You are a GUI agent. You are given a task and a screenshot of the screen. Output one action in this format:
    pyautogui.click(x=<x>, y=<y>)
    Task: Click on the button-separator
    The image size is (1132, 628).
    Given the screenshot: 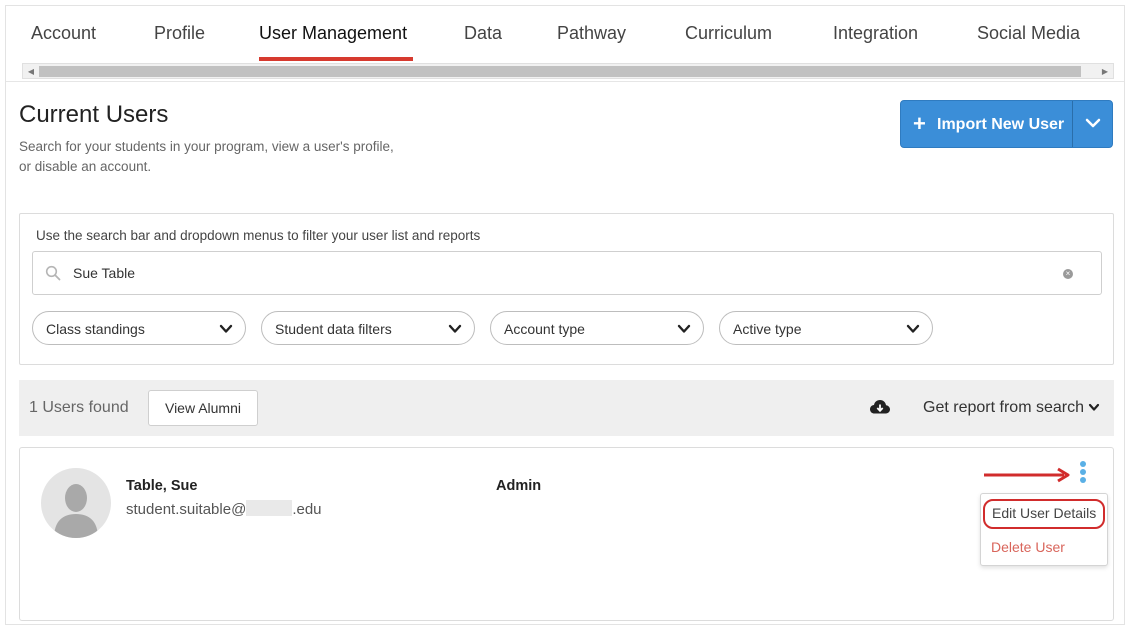 What is the action you would take?
    pyautogui.click(x=1072, y=124)
    